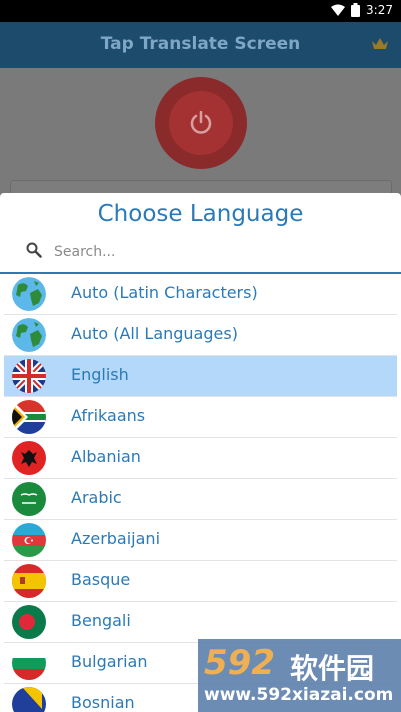 This screenshot has width=401, height=712. Describe the element at coordinates (200, 540) in the screenshot. I see `language-item: Azerbaijani` at that location.